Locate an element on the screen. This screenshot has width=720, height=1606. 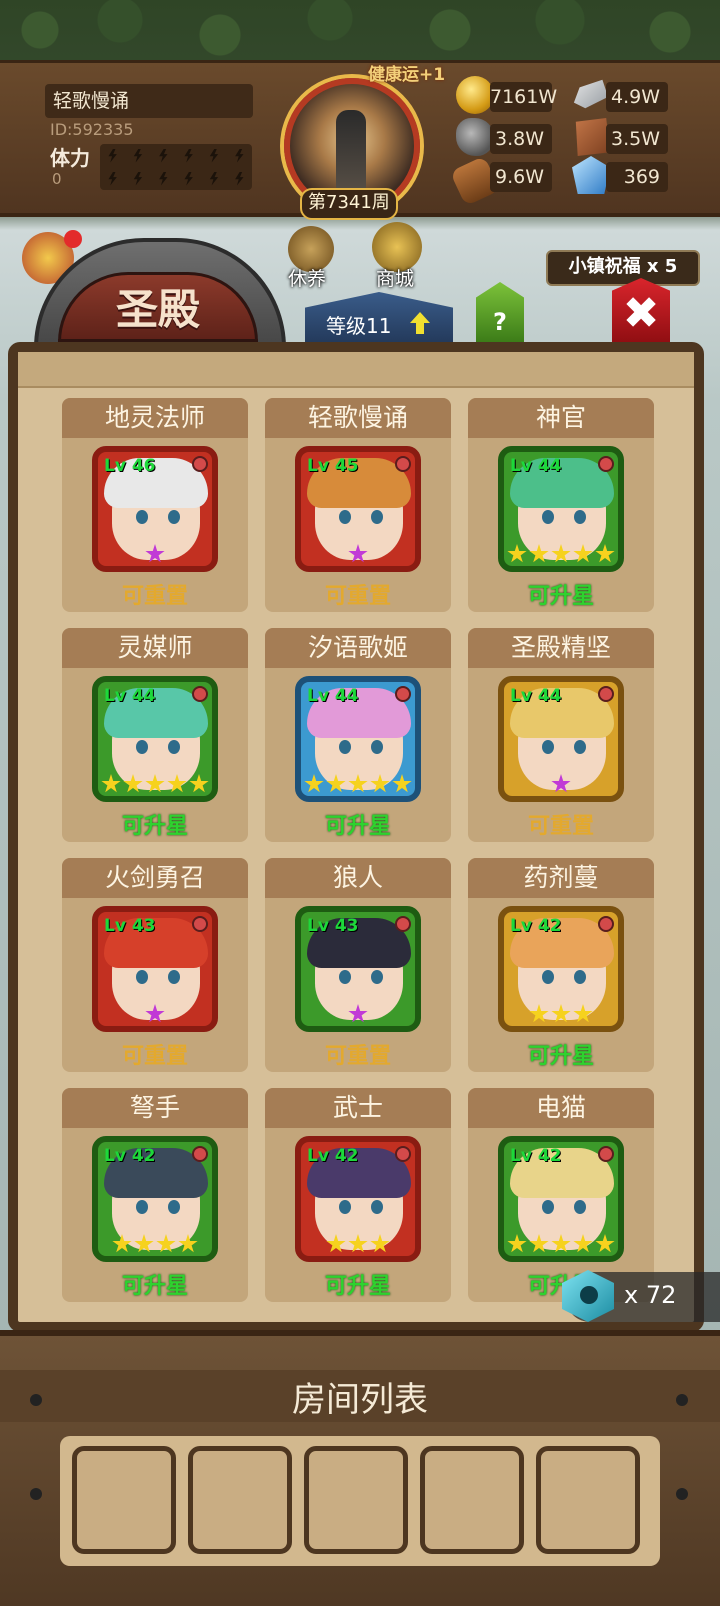
close-button: ✖ is located at coordinates (641, 313).